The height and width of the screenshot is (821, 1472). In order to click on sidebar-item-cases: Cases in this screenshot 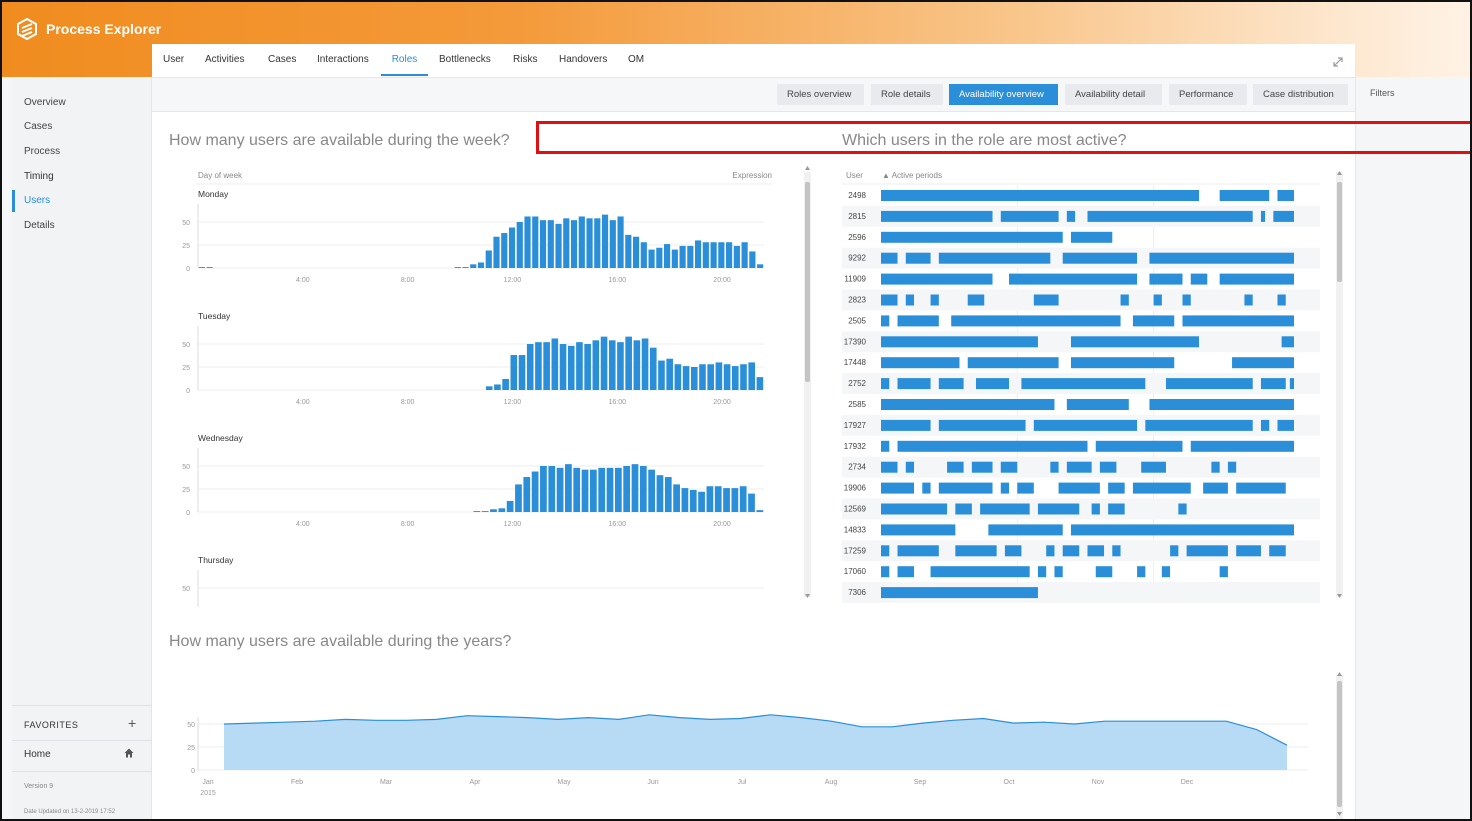, I will do `click(81, 127)`.